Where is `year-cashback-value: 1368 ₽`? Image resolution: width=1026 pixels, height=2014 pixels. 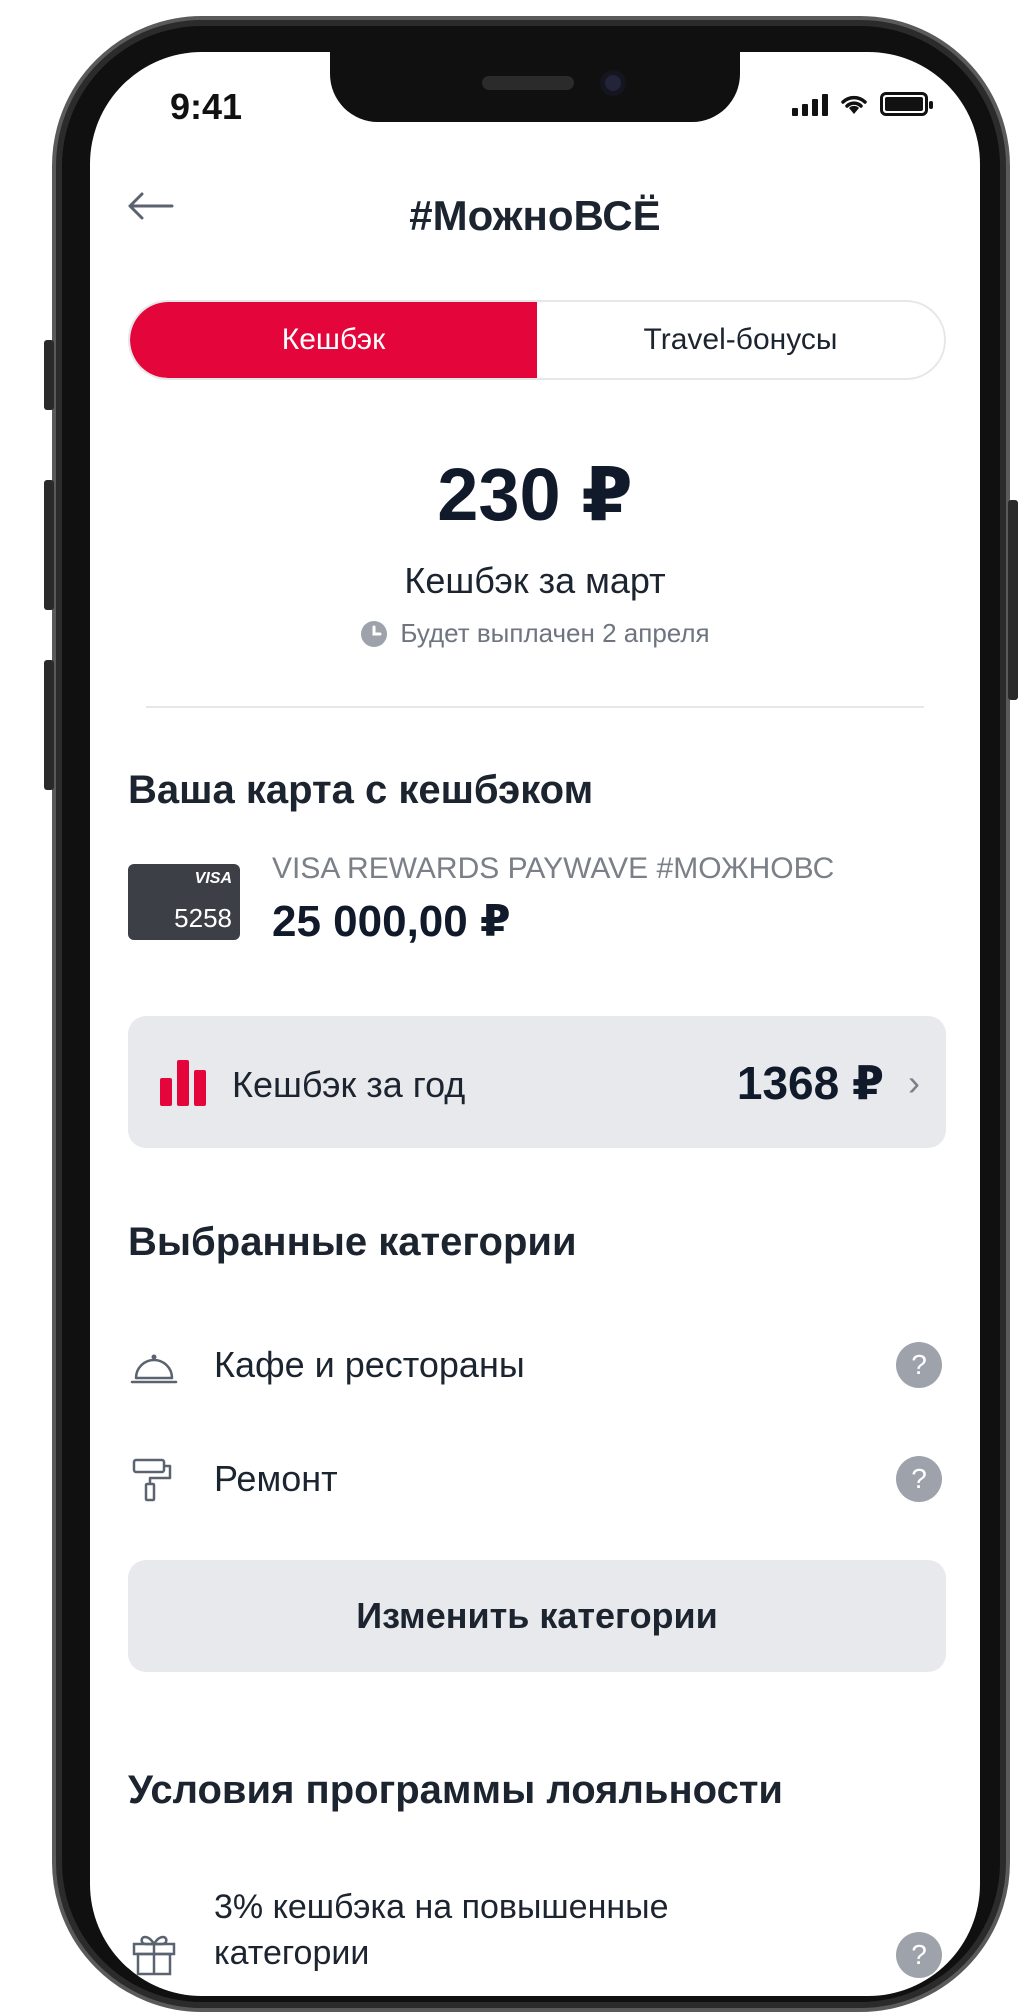
year-cashback-value: 1368 ₽ is located at coordinates (810, 1083).